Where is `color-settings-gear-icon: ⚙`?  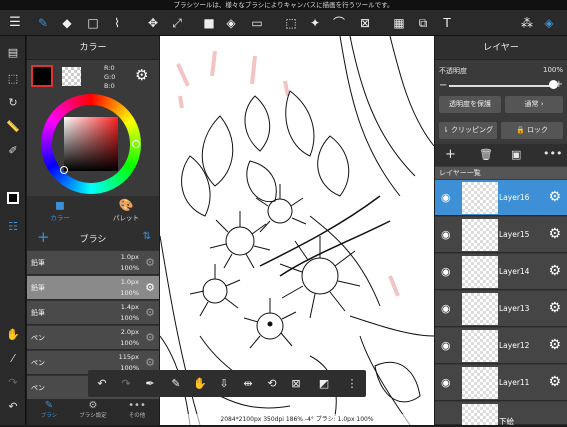 color-settings-gear-icon: ⚙ is located at coordinates (141, 75).